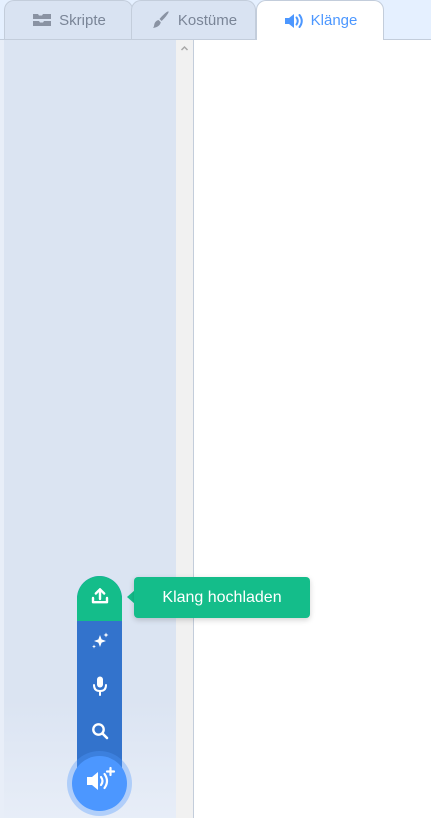 The image size is (431, 818). I want to click on surprise-sound-button, so click(99, 643).